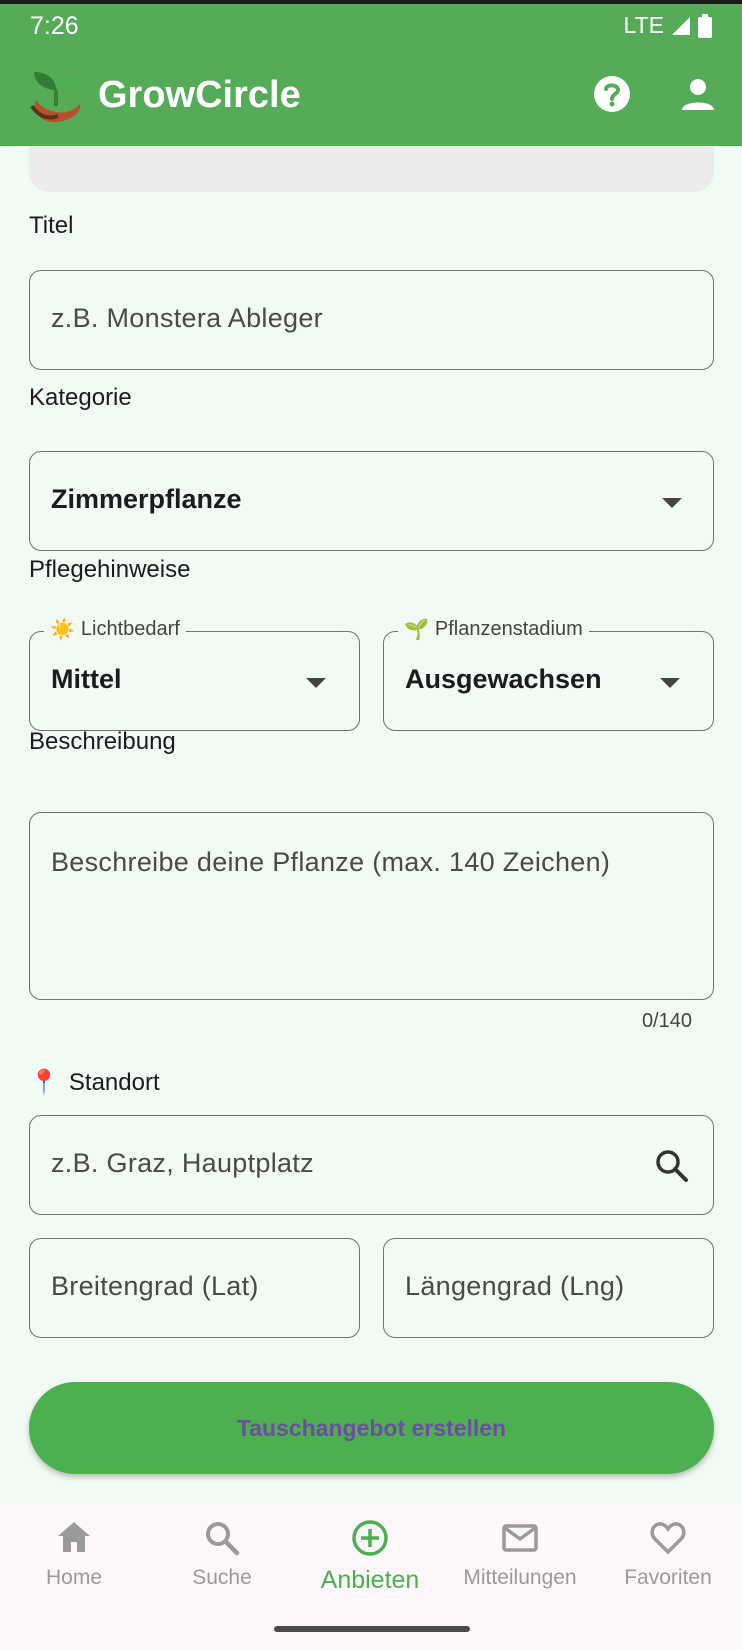 The height and width of the screenshot is (1650, 742). Describe the element at coordinates (130, 629) in the screenshot. I see `light-label: Lichtbedarf` at that location.